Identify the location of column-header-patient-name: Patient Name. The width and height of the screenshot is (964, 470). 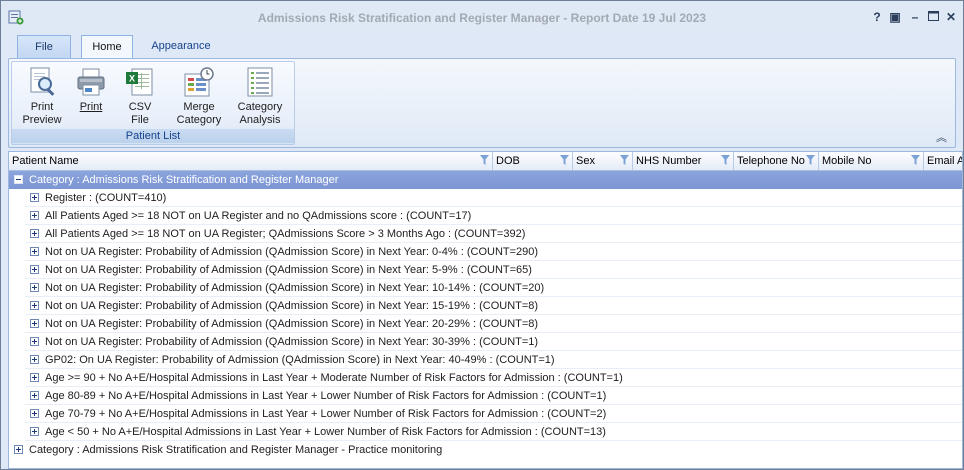
(251, 161).